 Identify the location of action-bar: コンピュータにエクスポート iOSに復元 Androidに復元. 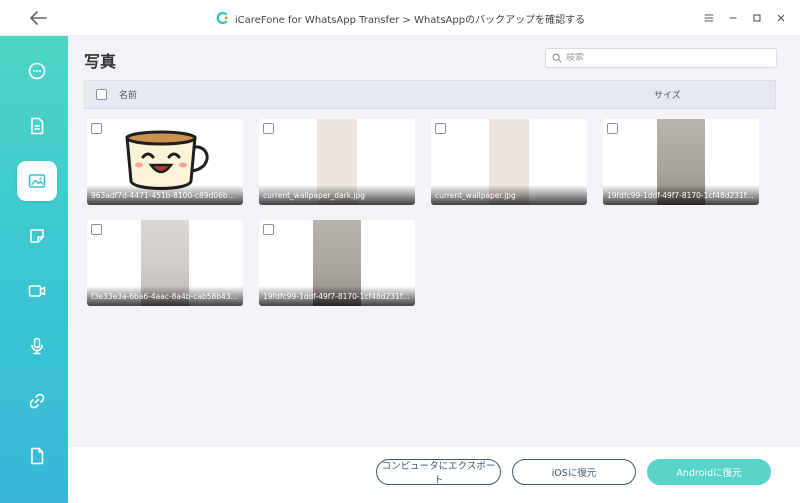
(434, 474).